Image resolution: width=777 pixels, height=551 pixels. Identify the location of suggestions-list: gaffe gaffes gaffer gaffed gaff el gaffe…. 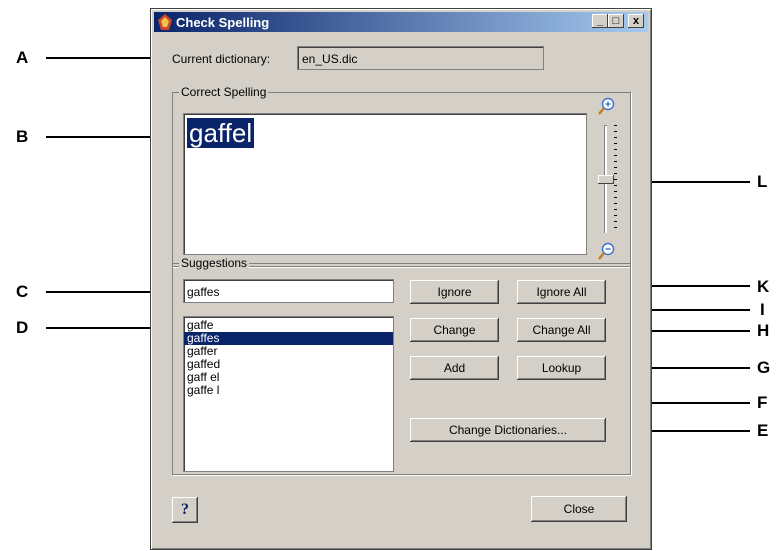
(288, 394).